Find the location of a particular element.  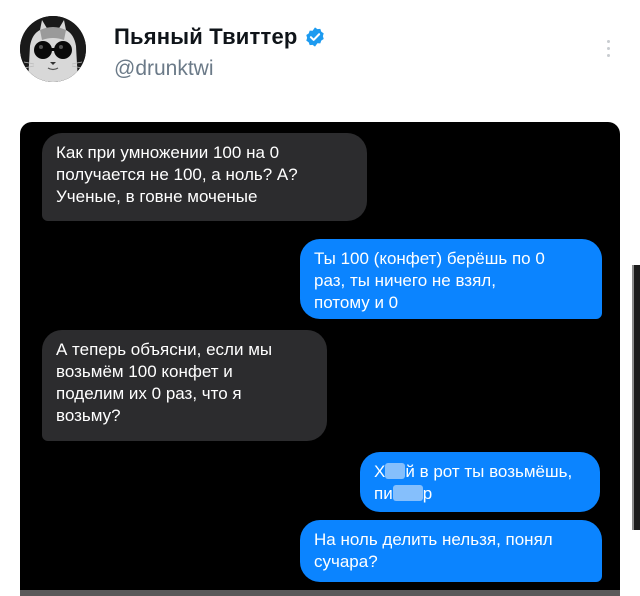

image-bottom-edge is located at coordinates (320, 593).